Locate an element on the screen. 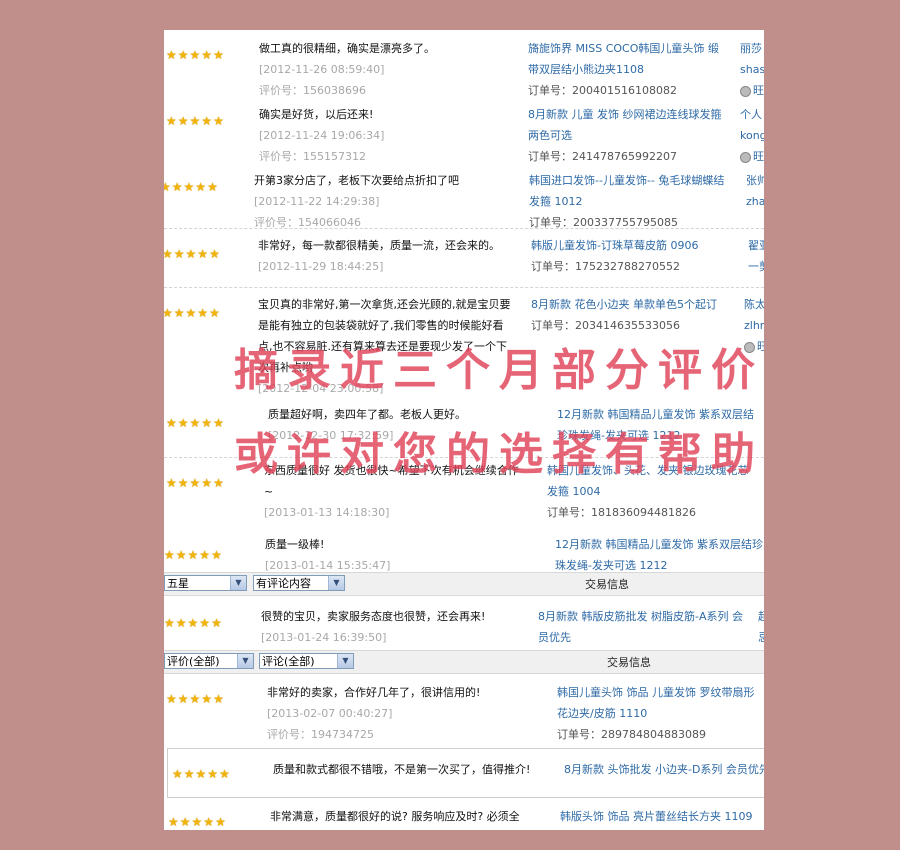  buyer-id: shash is located at coordinates (752, 69).